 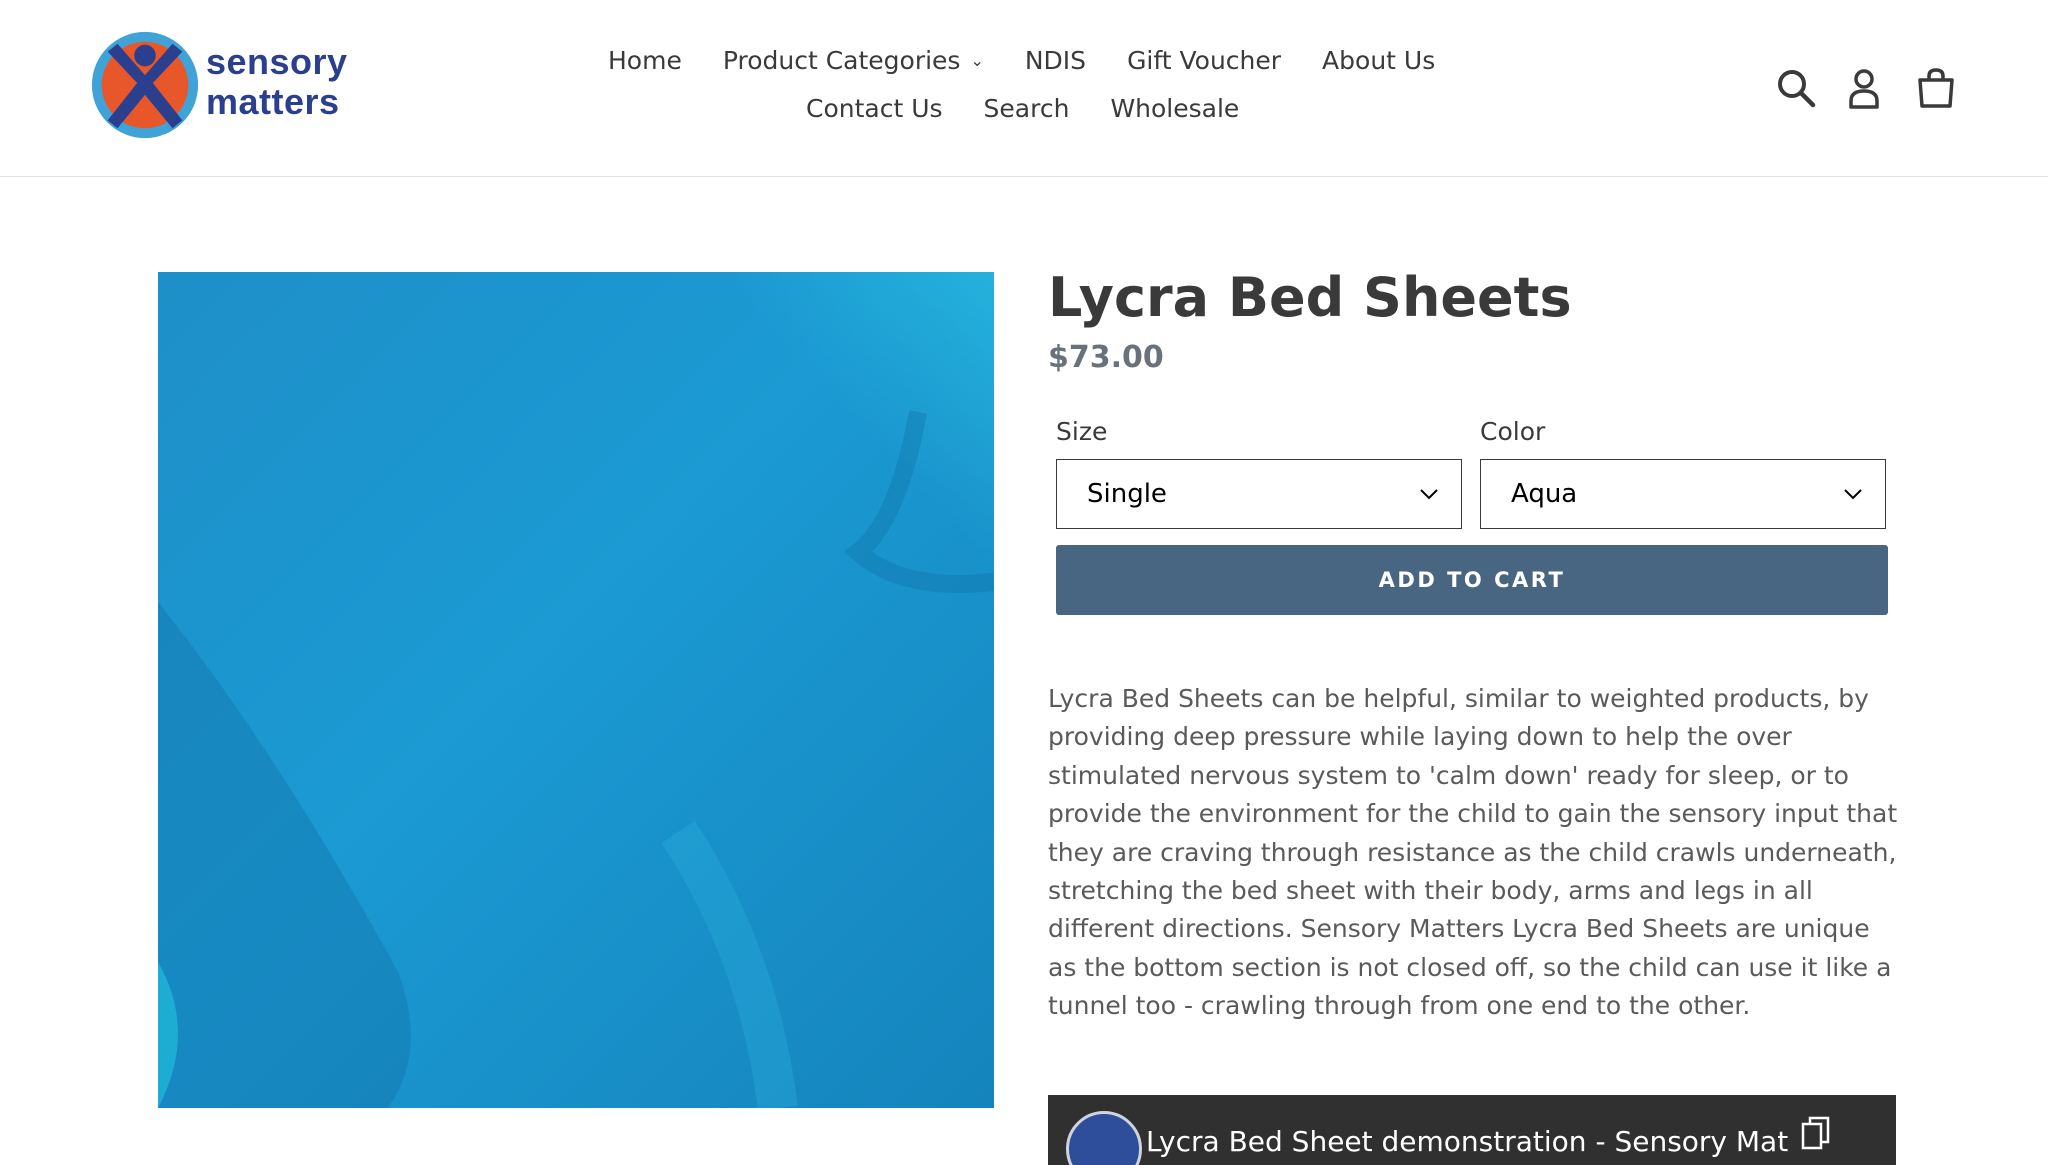 I want to click on main-nav-row-2: Contact Us Search Wholesale, so click(x=1022, y=108).